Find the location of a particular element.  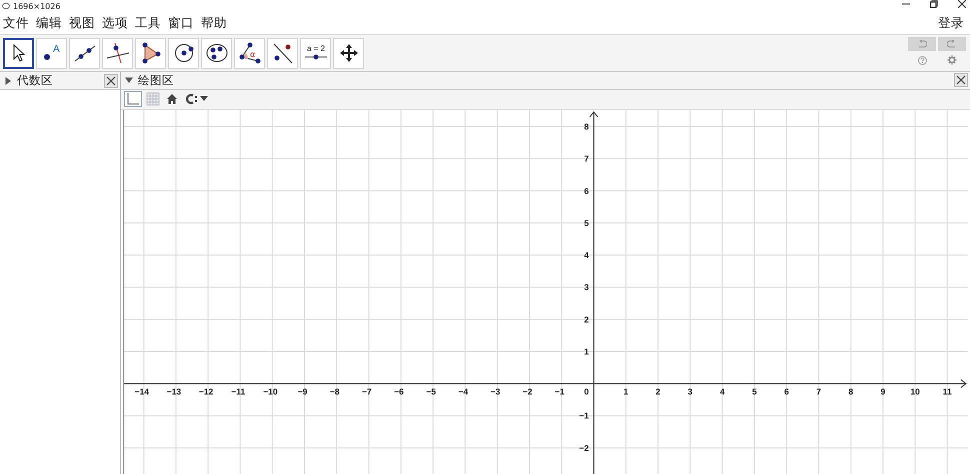

expand-arrow-icon is located at coordinates (8, 80).